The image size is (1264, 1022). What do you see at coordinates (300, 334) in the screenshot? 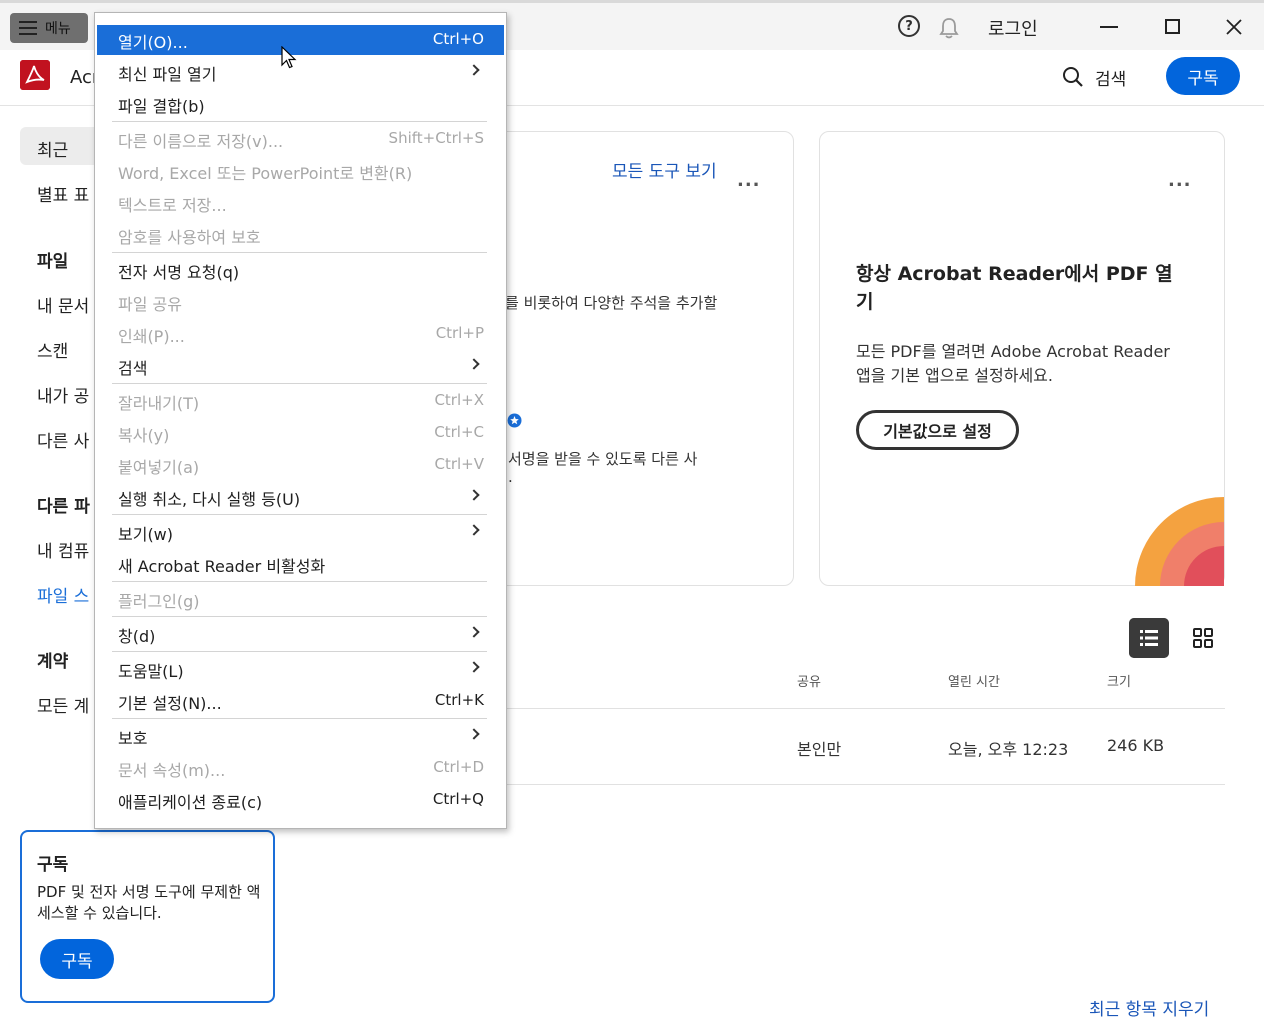
I see `menu-item-print: 인쇄(P)... Ctrl+P` at bounding box center [300, 334].